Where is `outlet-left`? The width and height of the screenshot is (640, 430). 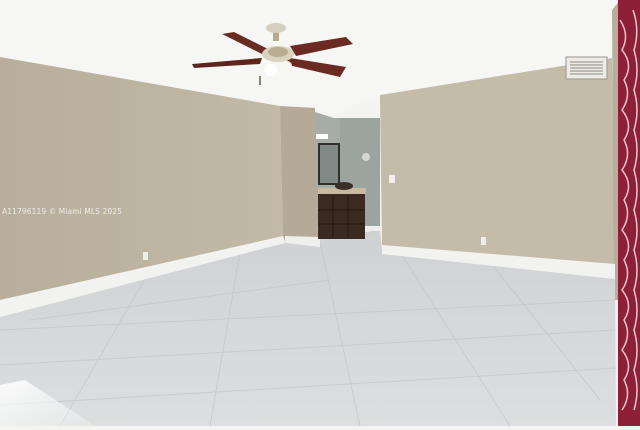
outlet-left is located at coordinates (145, 256).